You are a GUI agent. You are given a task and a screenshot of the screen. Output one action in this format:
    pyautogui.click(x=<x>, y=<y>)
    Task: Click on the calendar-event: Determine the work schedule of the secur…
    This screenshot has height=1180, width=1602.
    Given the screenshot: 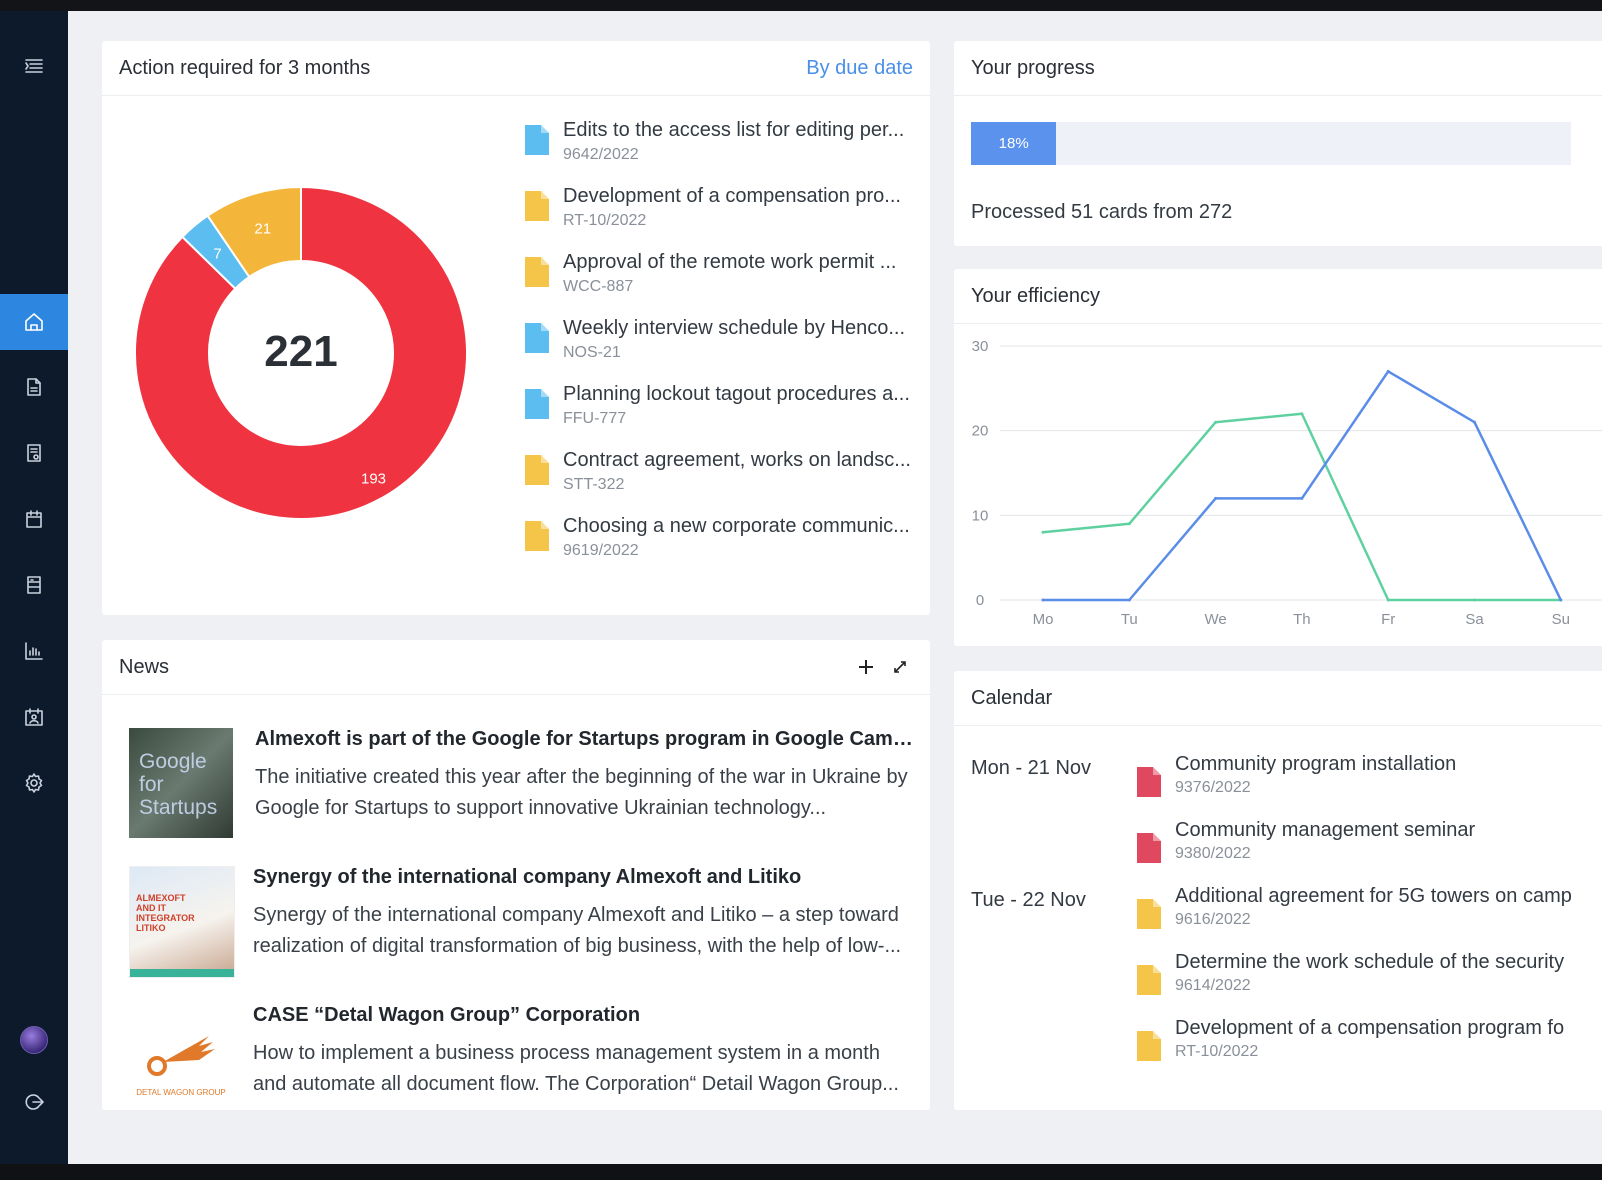 What is the action you would take?
    pyautogui.click(x=1350, y=973)
    